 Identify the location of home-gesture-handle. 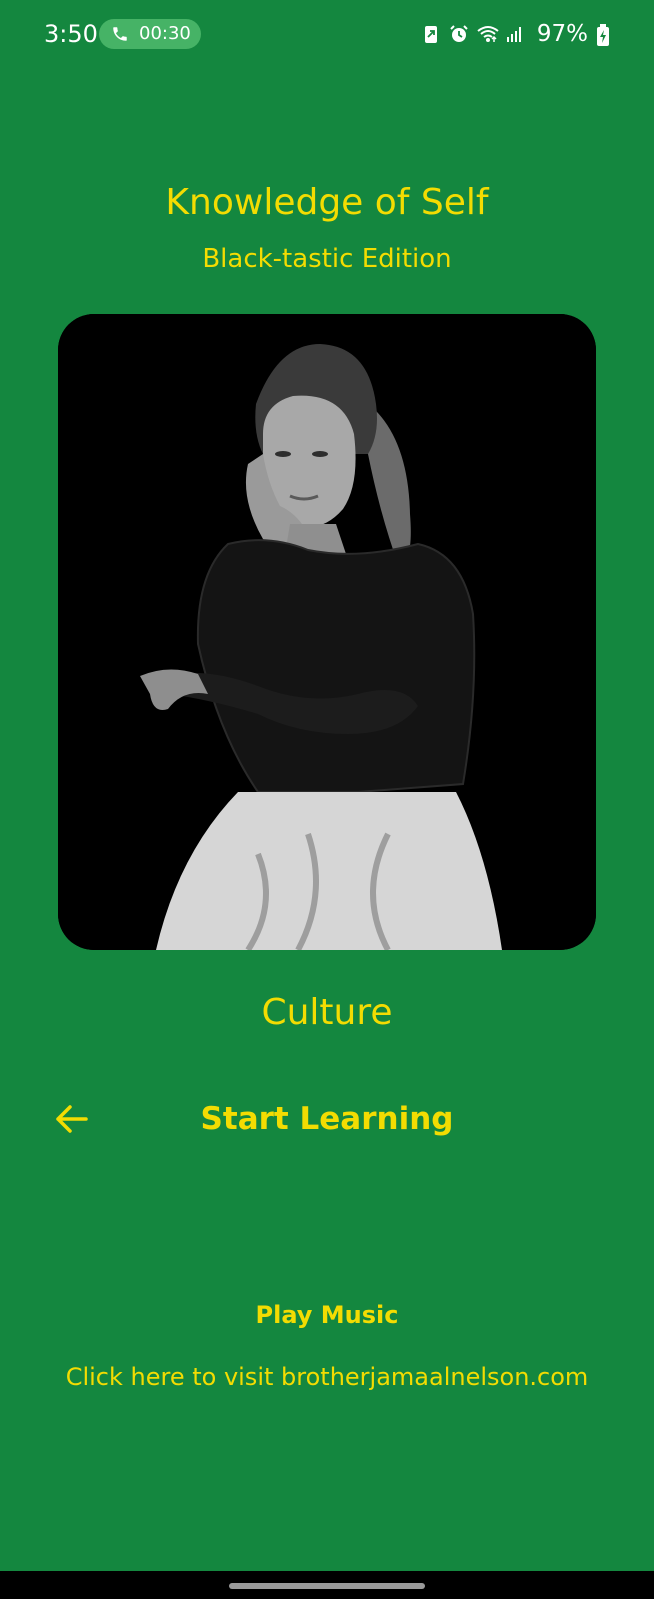
(327, 1586).